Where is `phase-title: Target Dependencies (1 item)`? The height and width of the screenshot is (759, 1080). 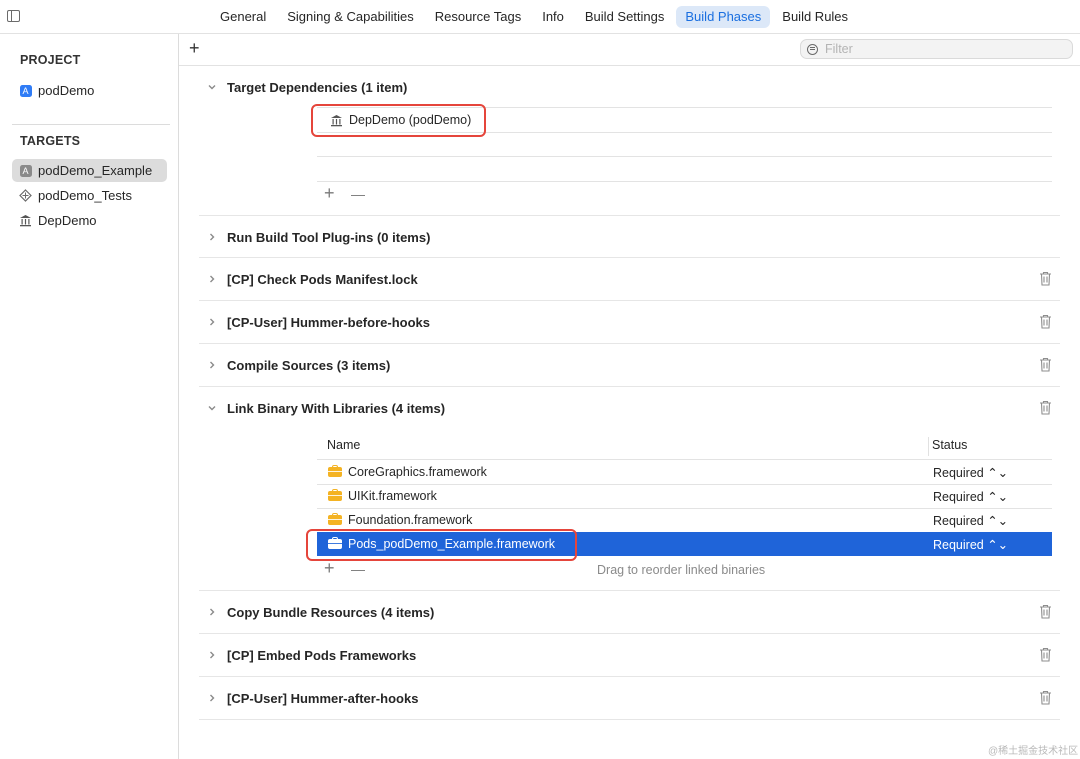 phase-title: Target Dependencies (1 item) is located at coordinates (317, 87).